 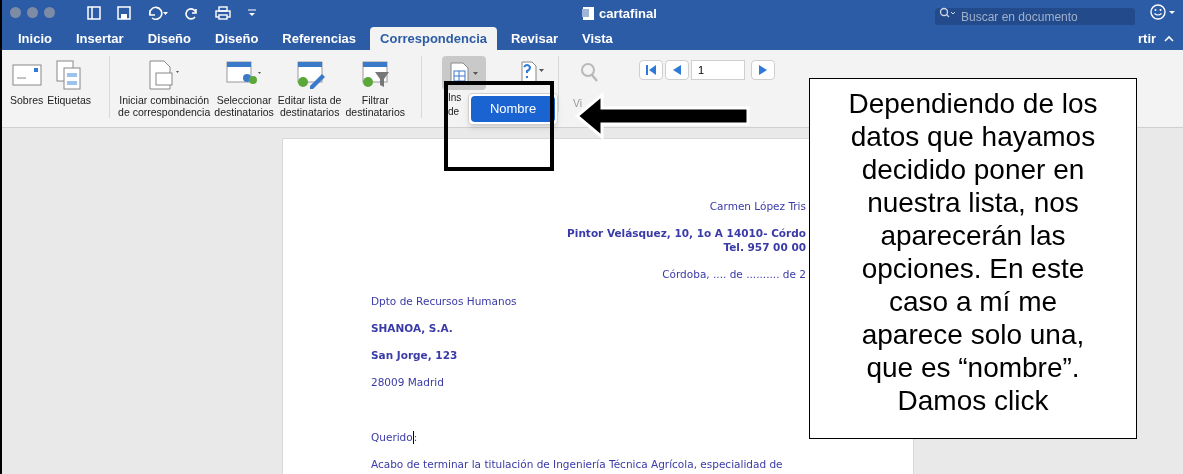 I want to click on customize-icon, so click(x=252, y=12).